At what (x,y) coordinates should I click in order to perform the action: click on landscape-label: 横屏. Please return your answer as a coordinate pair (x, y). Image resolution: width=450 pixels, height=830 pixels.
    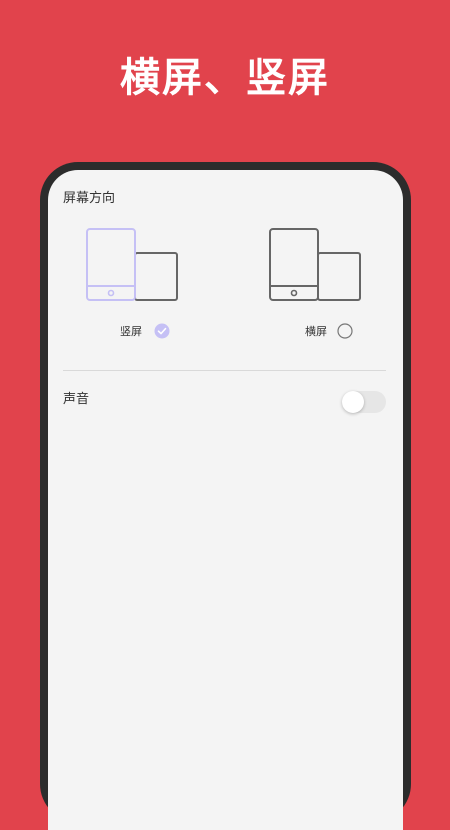
    Looking at the image, I should click on (316, 331).